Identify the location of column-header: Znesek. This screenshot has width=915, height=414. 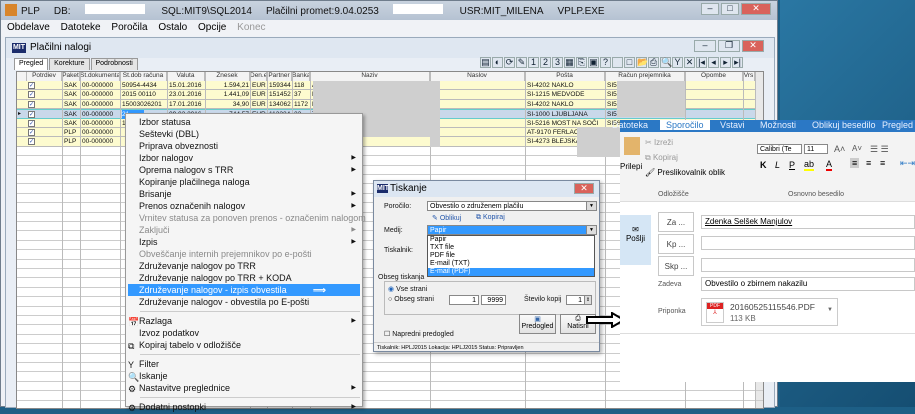
(227, 76).